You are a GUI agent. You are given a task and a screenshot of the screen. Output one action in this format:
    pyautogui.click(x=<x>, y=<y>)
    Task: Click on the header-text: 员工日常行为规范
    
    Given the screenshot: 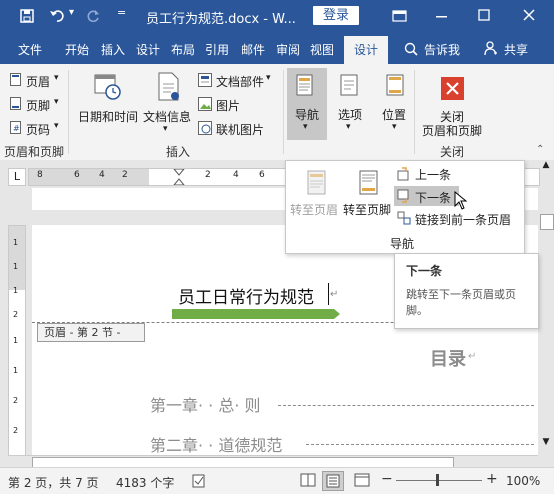 What is the action you would take?
    pyautogui.click(x=246, y=295)
    